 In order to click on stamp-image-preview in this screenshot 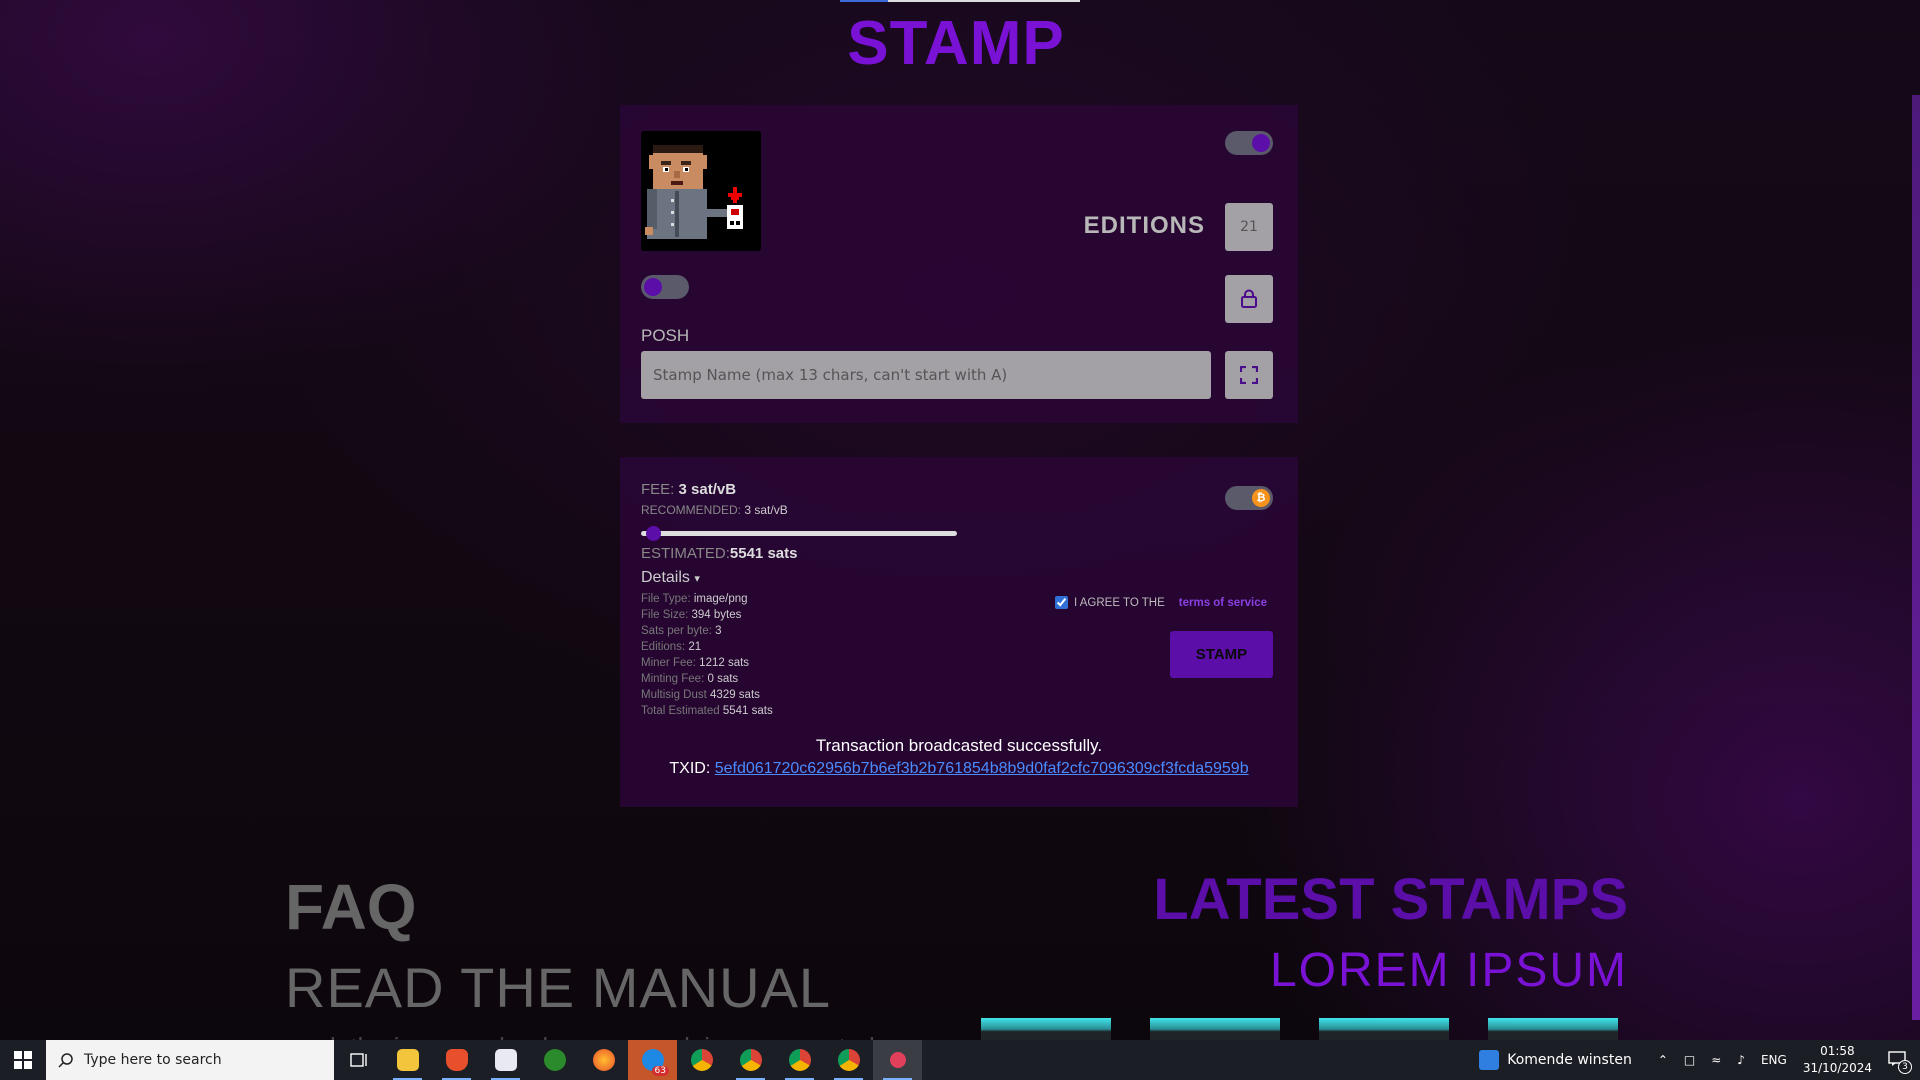, I will do `click(701, 191)`.